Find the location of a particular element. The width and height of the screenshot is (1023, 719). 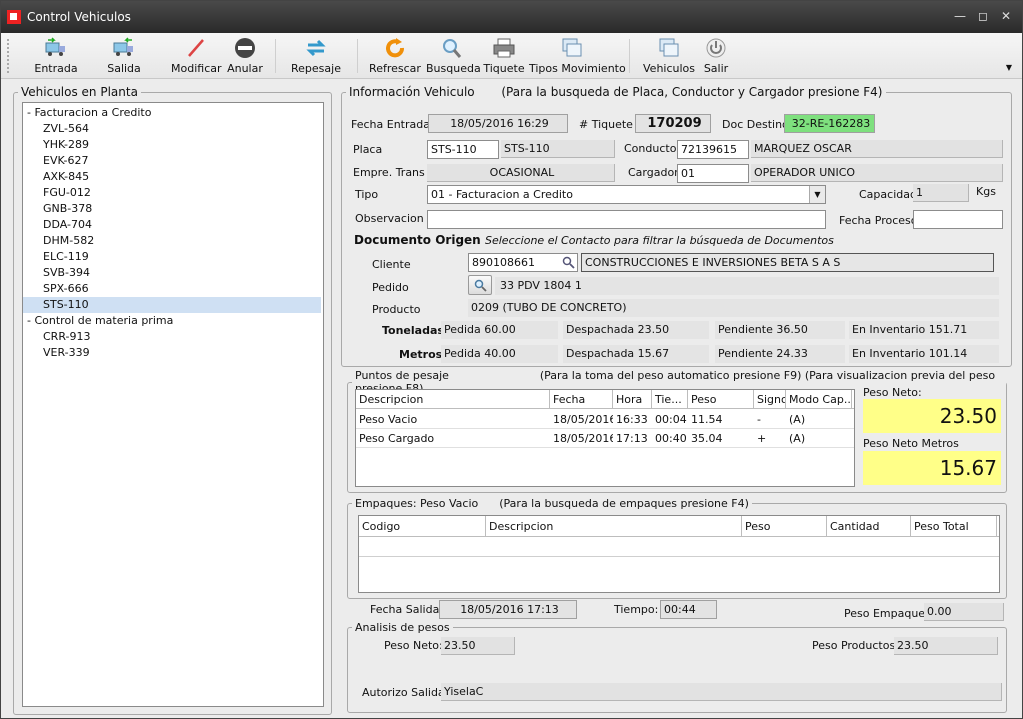

column-header: Fecha is located at coordinates (581, 399).